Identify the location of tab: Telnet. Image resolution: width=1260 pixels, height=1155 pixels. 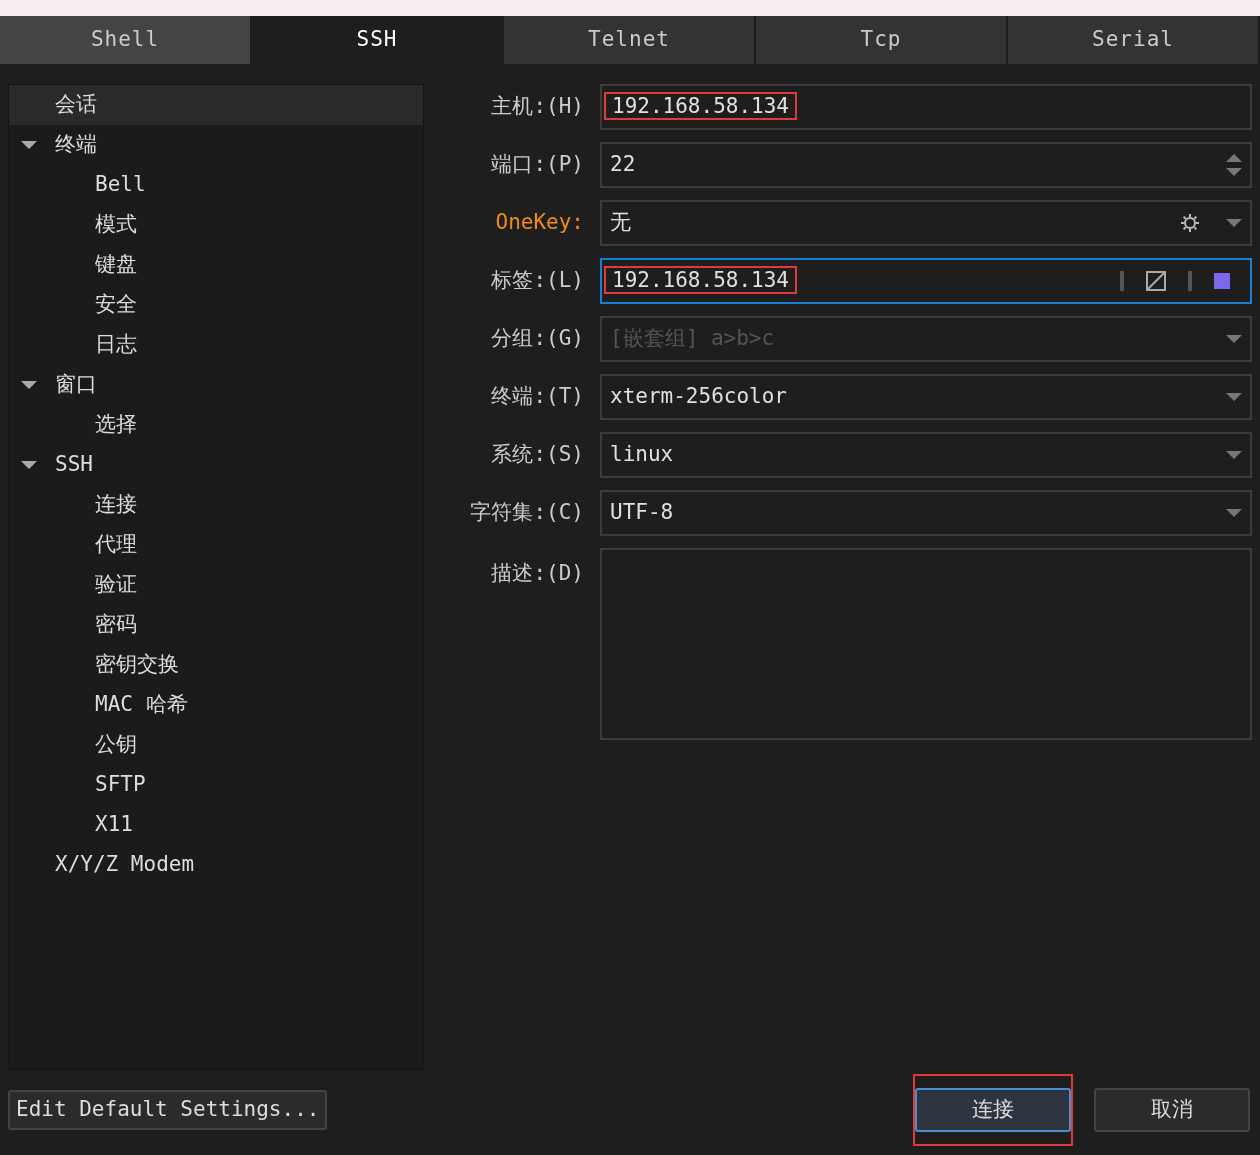
(630, 40).